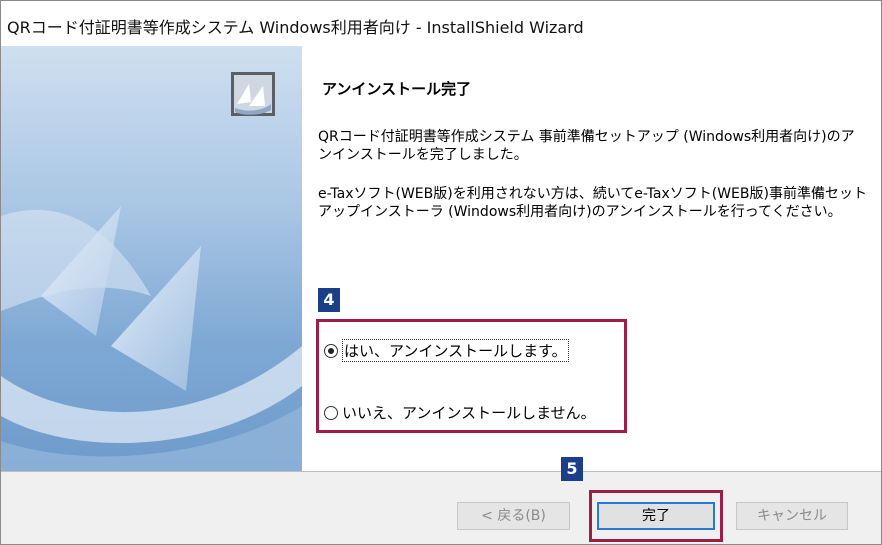 The width and height of the screenshot is (882, 545). Describe the element at coordinates (469, 413) in the screenshot. I see `radio-label-no: いいえ、アンインストールしません。` at that location.